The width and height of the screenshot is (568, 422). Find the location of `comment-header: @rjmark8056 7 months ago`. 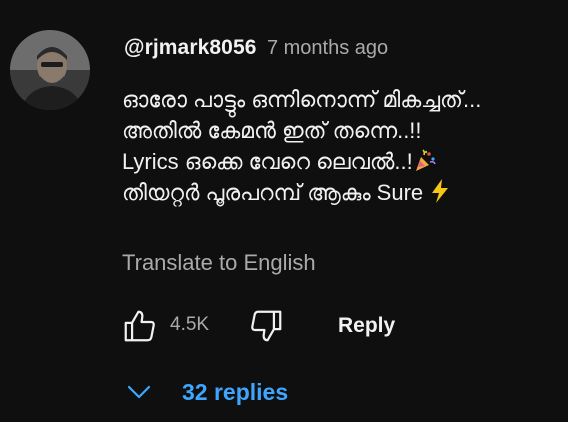

comment-header: @rjmark8056 7 months ago is located at coordinates (256, 48).